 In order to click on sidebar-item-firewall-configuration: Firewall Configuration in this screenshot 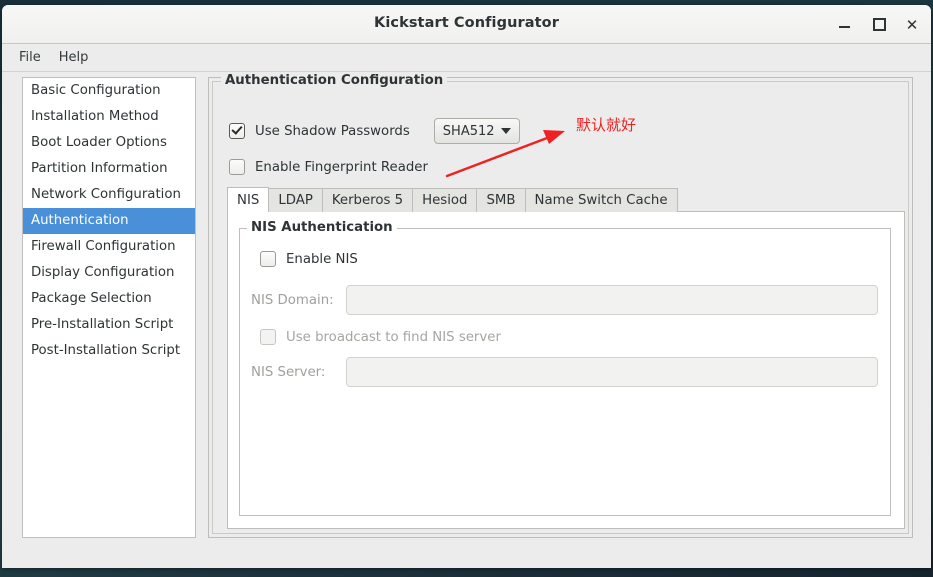, I will do `click(109, 247)`.